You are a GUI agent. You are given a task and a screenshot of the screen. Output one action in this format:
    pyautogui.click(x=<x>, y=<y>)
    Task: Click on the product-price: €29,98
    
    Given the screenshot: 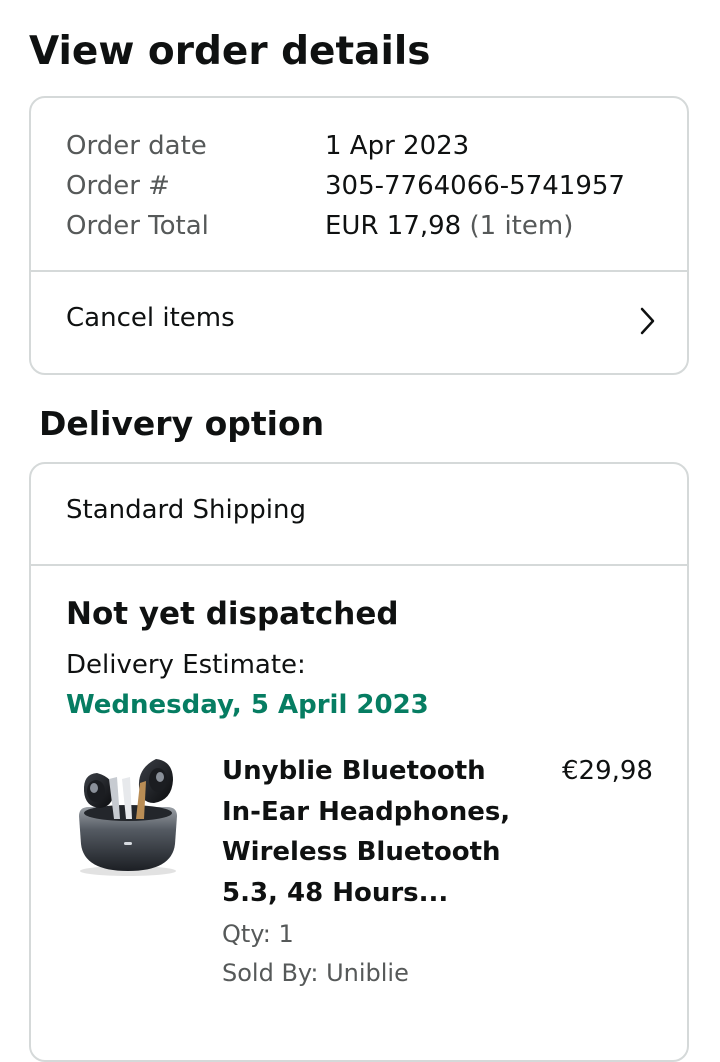 What is the action you would take?
    pyautogui.click(x=607, y=771)
    